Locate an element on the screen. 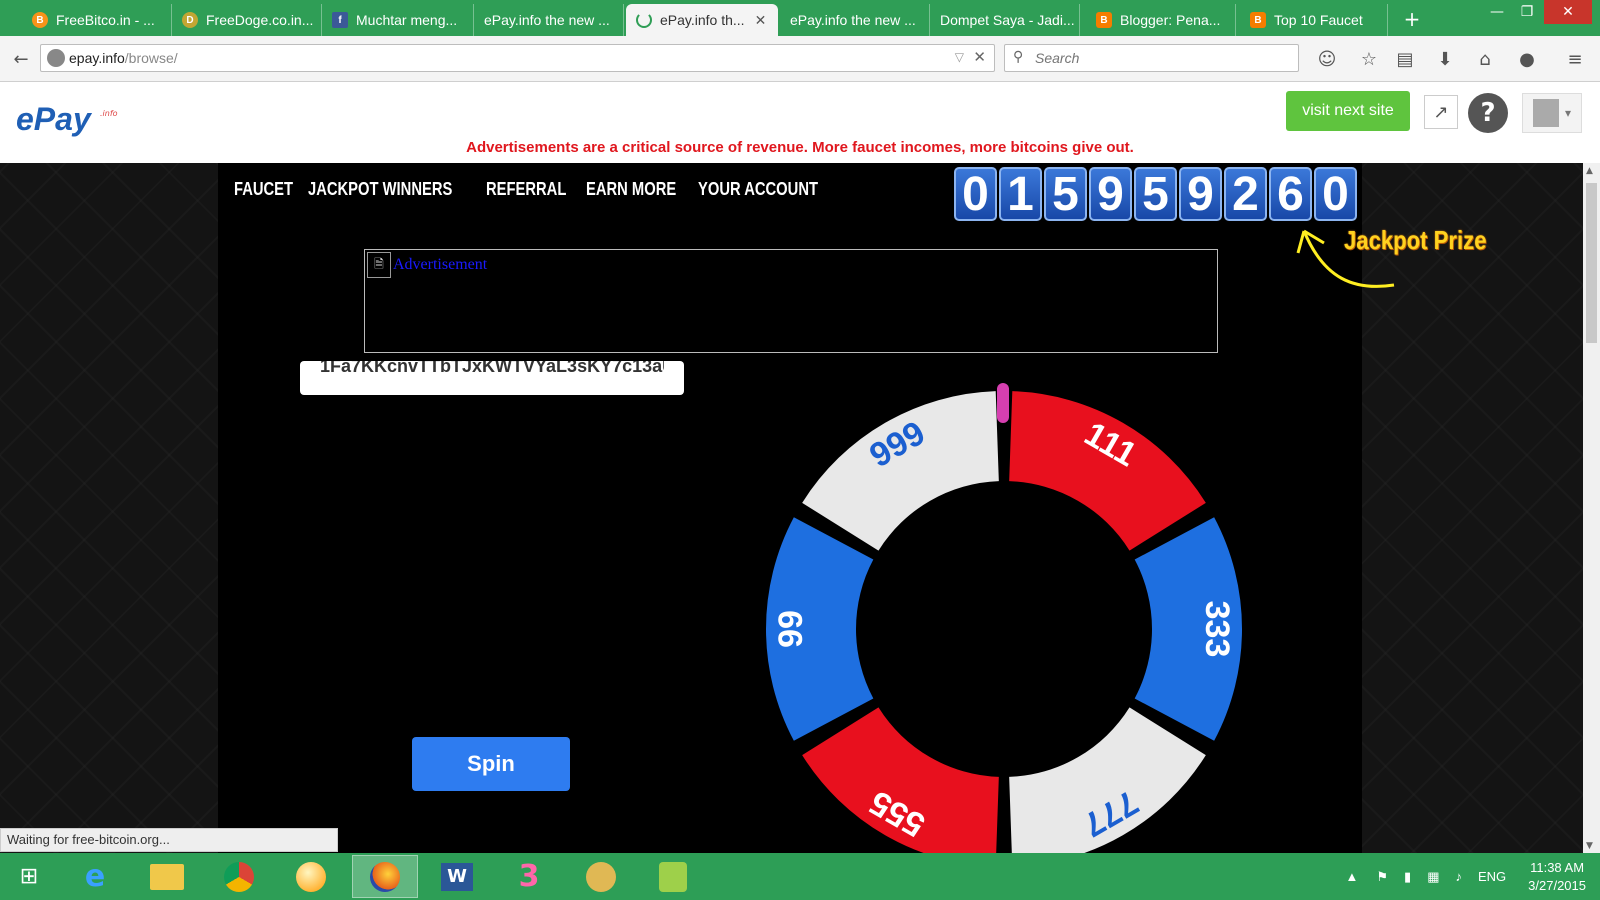  restore-button: ❐ is located at coordinates (1527, 12).